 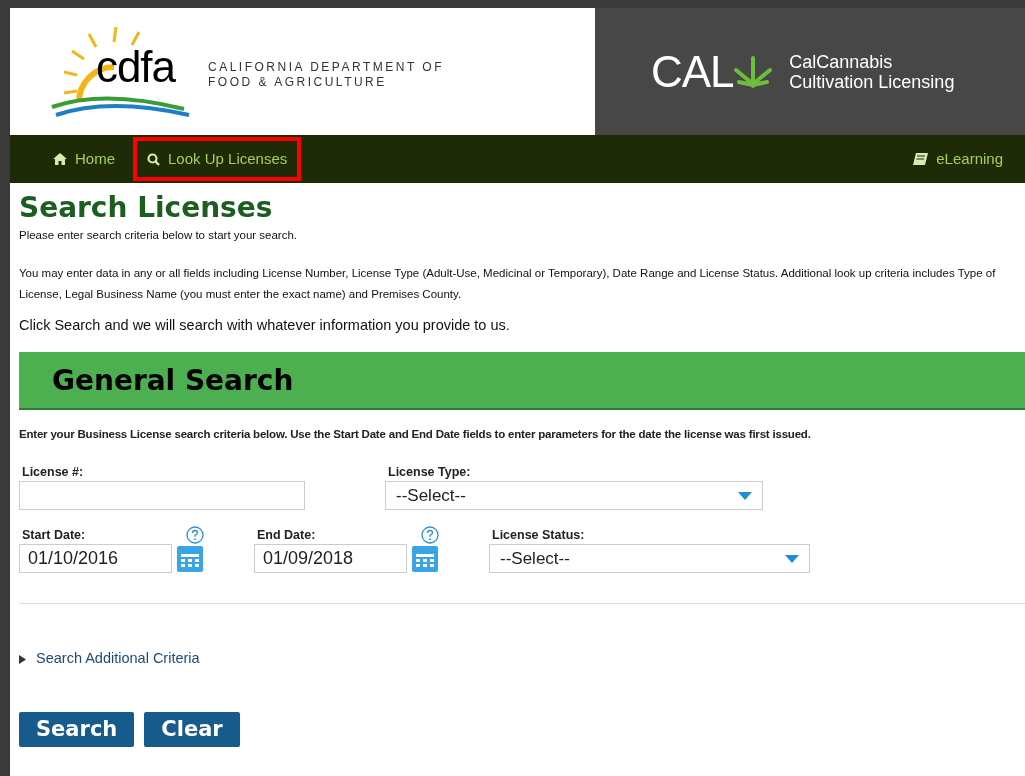 What do you see at coordinates (958, 159) in the screenshot?
I see `nav-link: eLearning` at bounding box center [958, 159].